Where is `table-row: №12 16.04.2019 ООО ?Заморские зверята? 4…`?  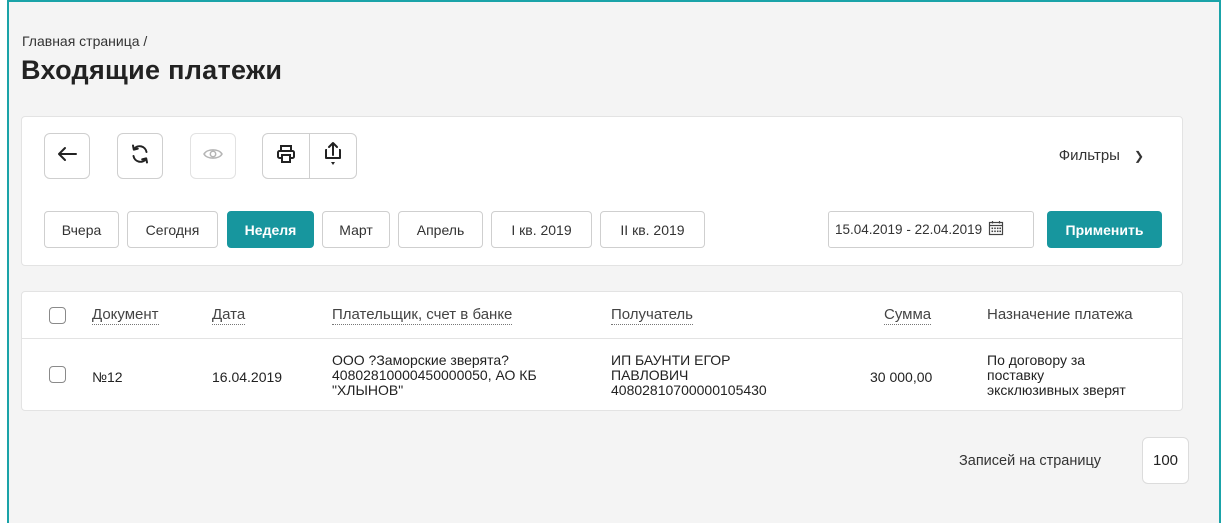 table-row: №12 16.04.2019 ООО ?Заморские зверята? 4… is located at coordinates (602, 375).